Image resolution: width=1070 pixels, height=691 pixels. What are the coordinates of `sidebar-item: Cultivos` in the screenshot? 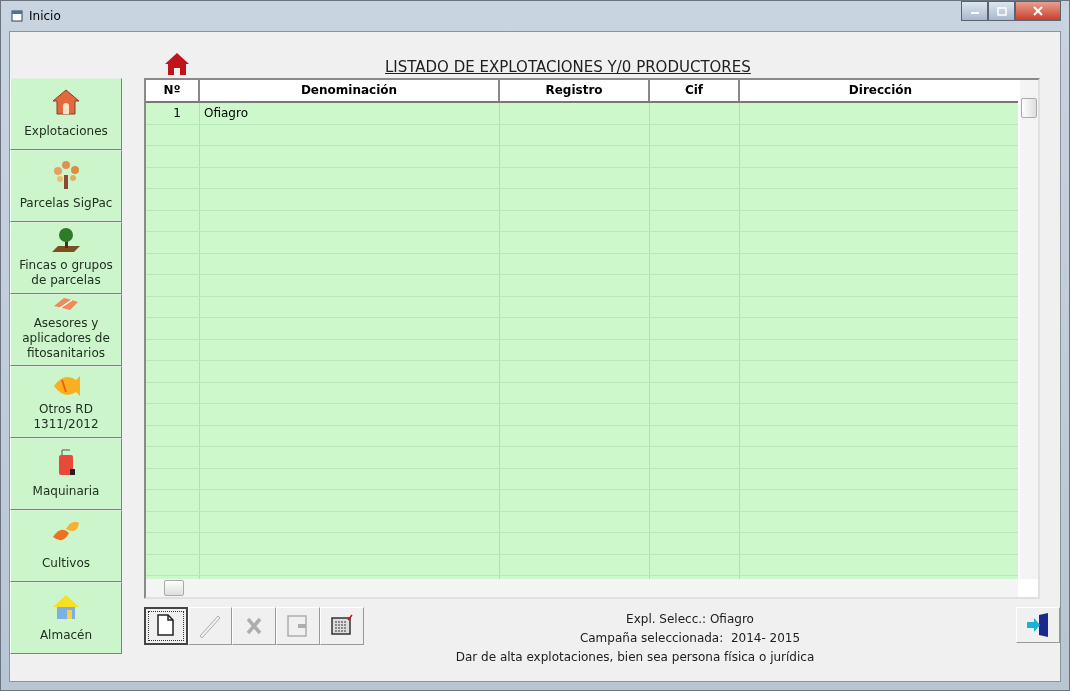 It's located at (66, 546).